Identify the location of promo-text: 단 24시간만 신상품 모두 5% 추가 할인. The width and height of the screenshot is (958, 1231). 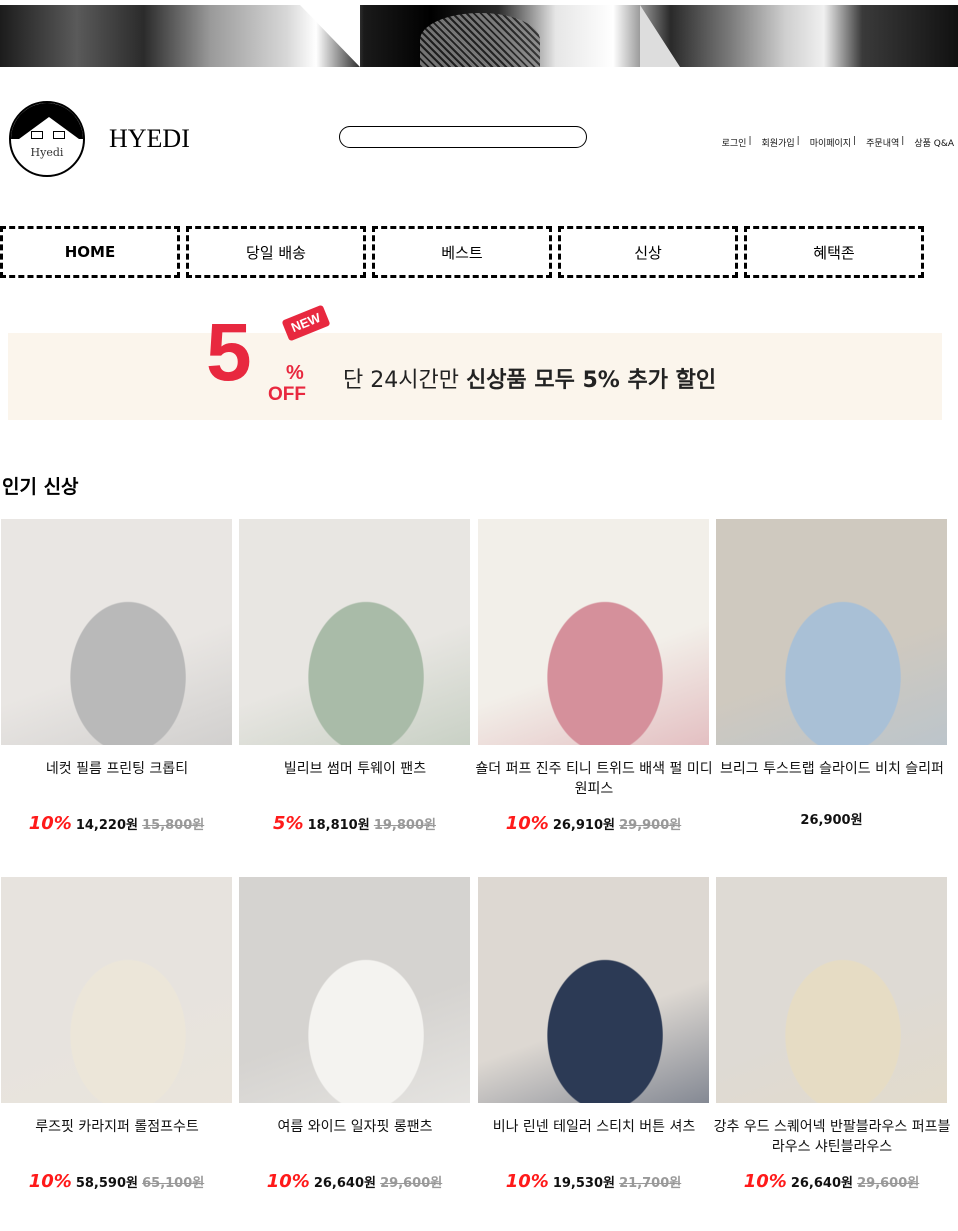
(529, 378).